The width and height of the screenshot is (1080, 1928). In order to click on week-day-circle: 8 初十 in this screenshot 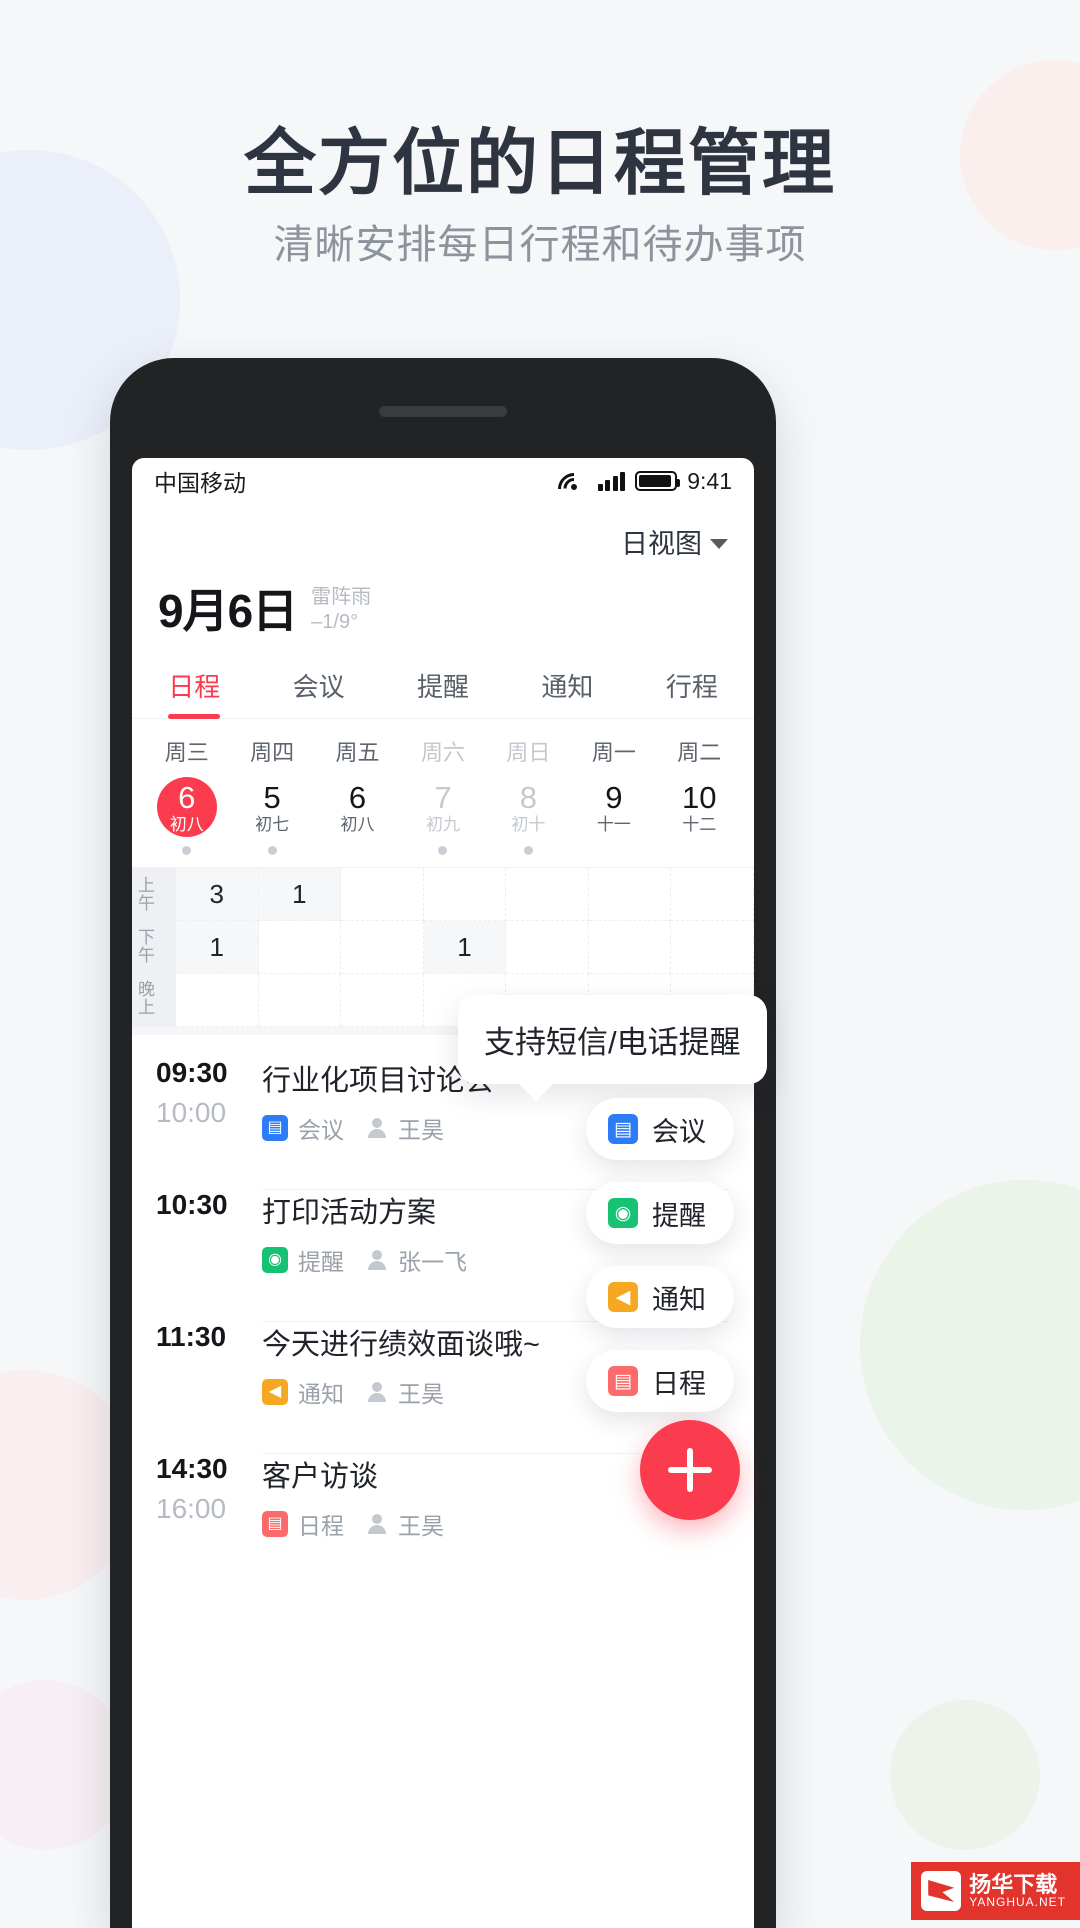, I will do `click(528, 807)`.